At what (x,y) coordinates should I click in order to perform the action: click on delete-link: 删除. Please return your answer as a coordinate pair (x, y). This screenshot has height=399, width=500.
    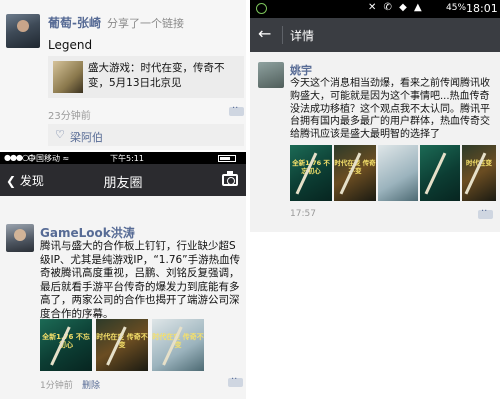
    Looking at the image, I should click on (91, 384).